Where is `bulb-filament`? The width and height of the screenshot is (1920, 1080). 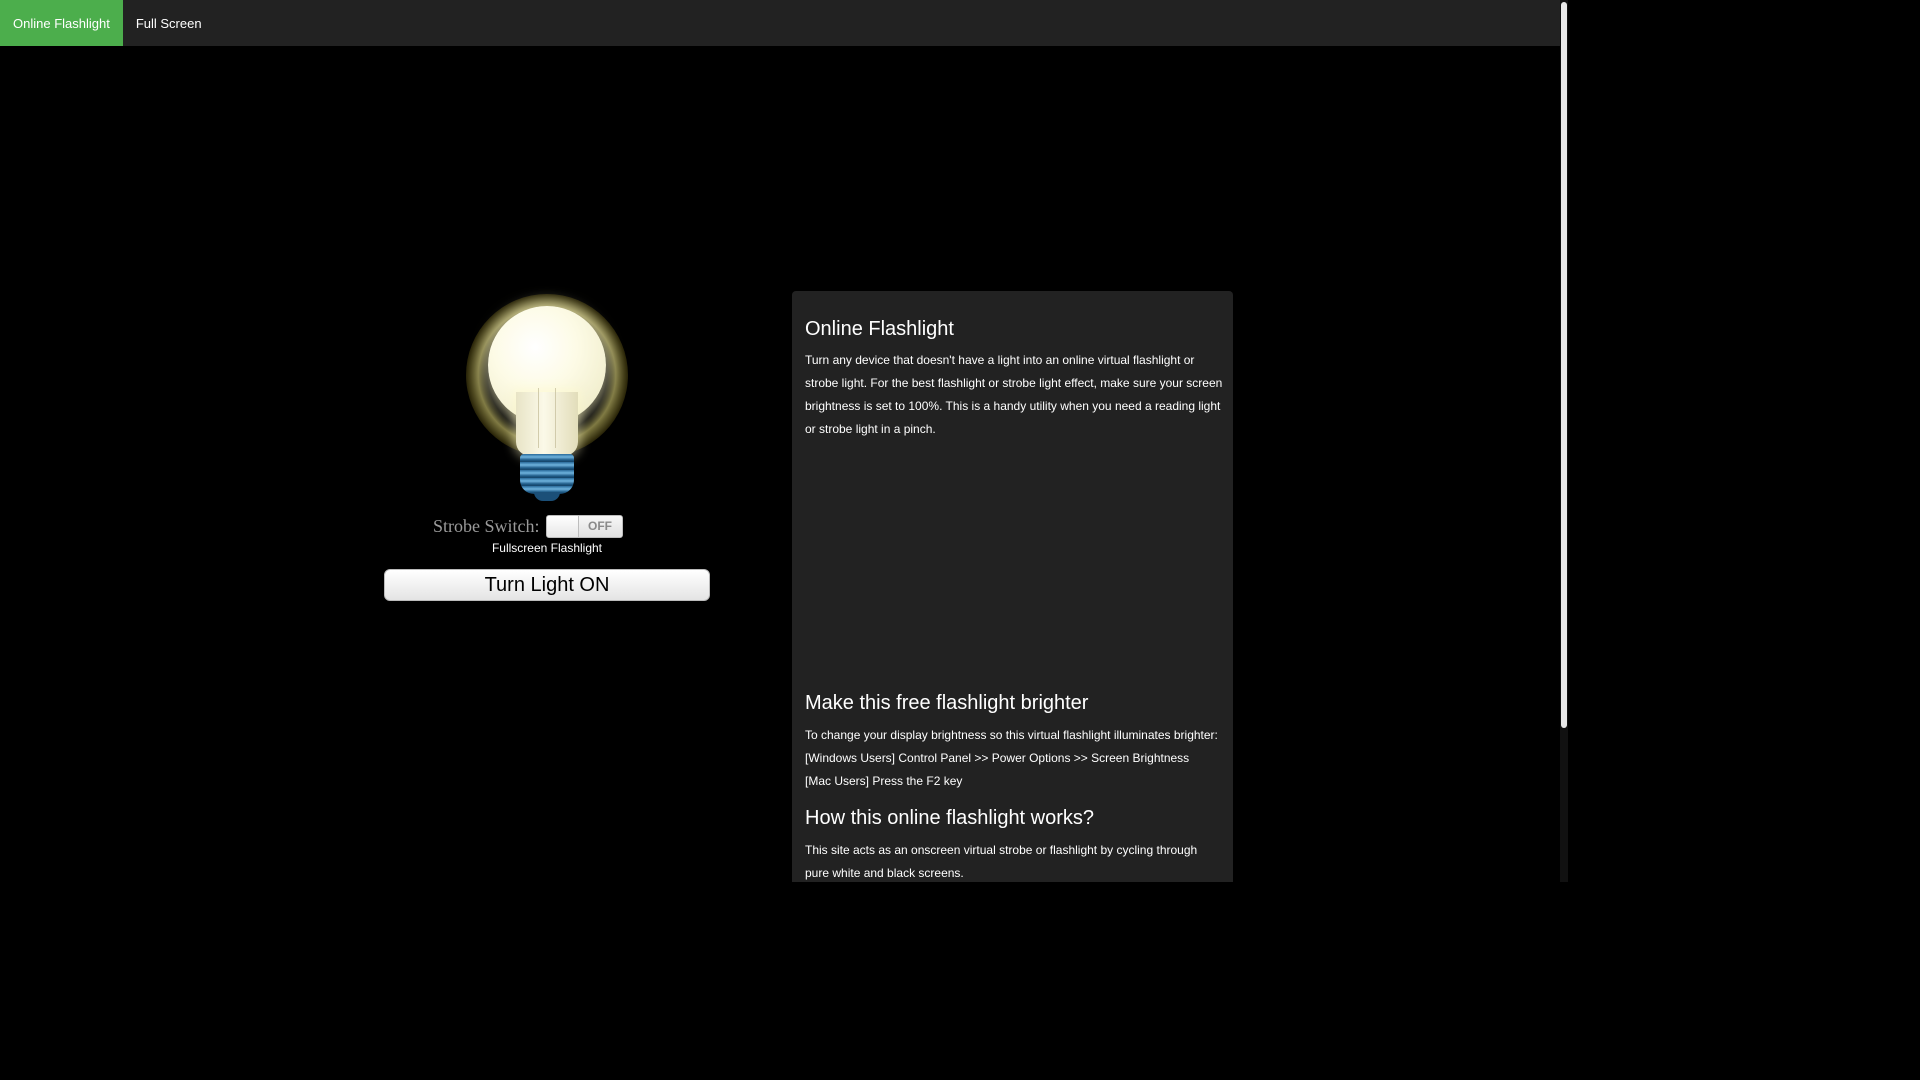
bulb-filament is located at coordinates (547, 418).